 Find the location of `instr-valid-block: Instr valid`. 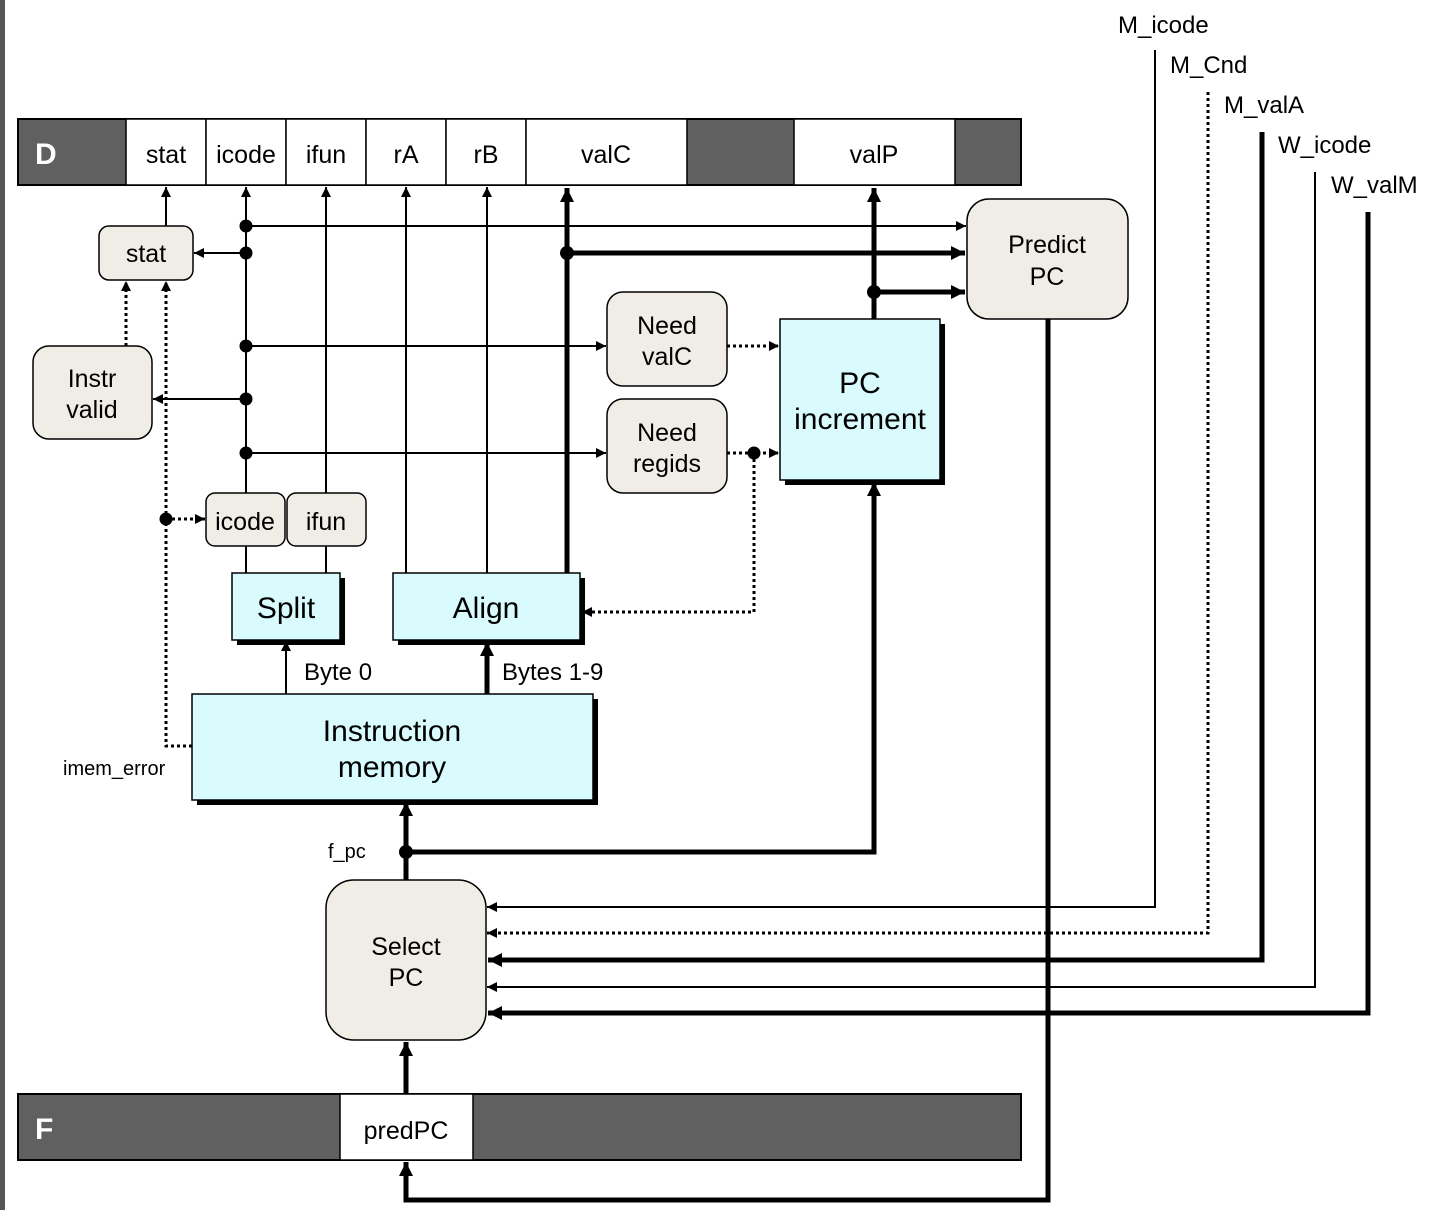

instr-valid-block: Instr valid is located at coordinates (92, 392).